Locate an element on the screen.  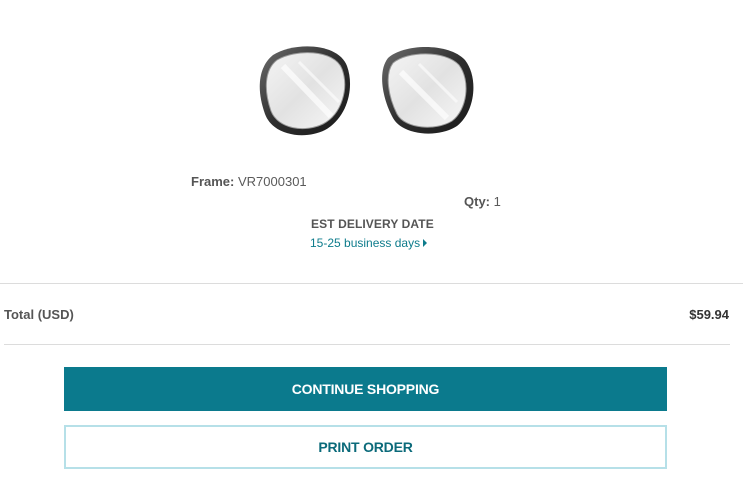
total-label: Total (USD) is located at coordinates (39, 314).